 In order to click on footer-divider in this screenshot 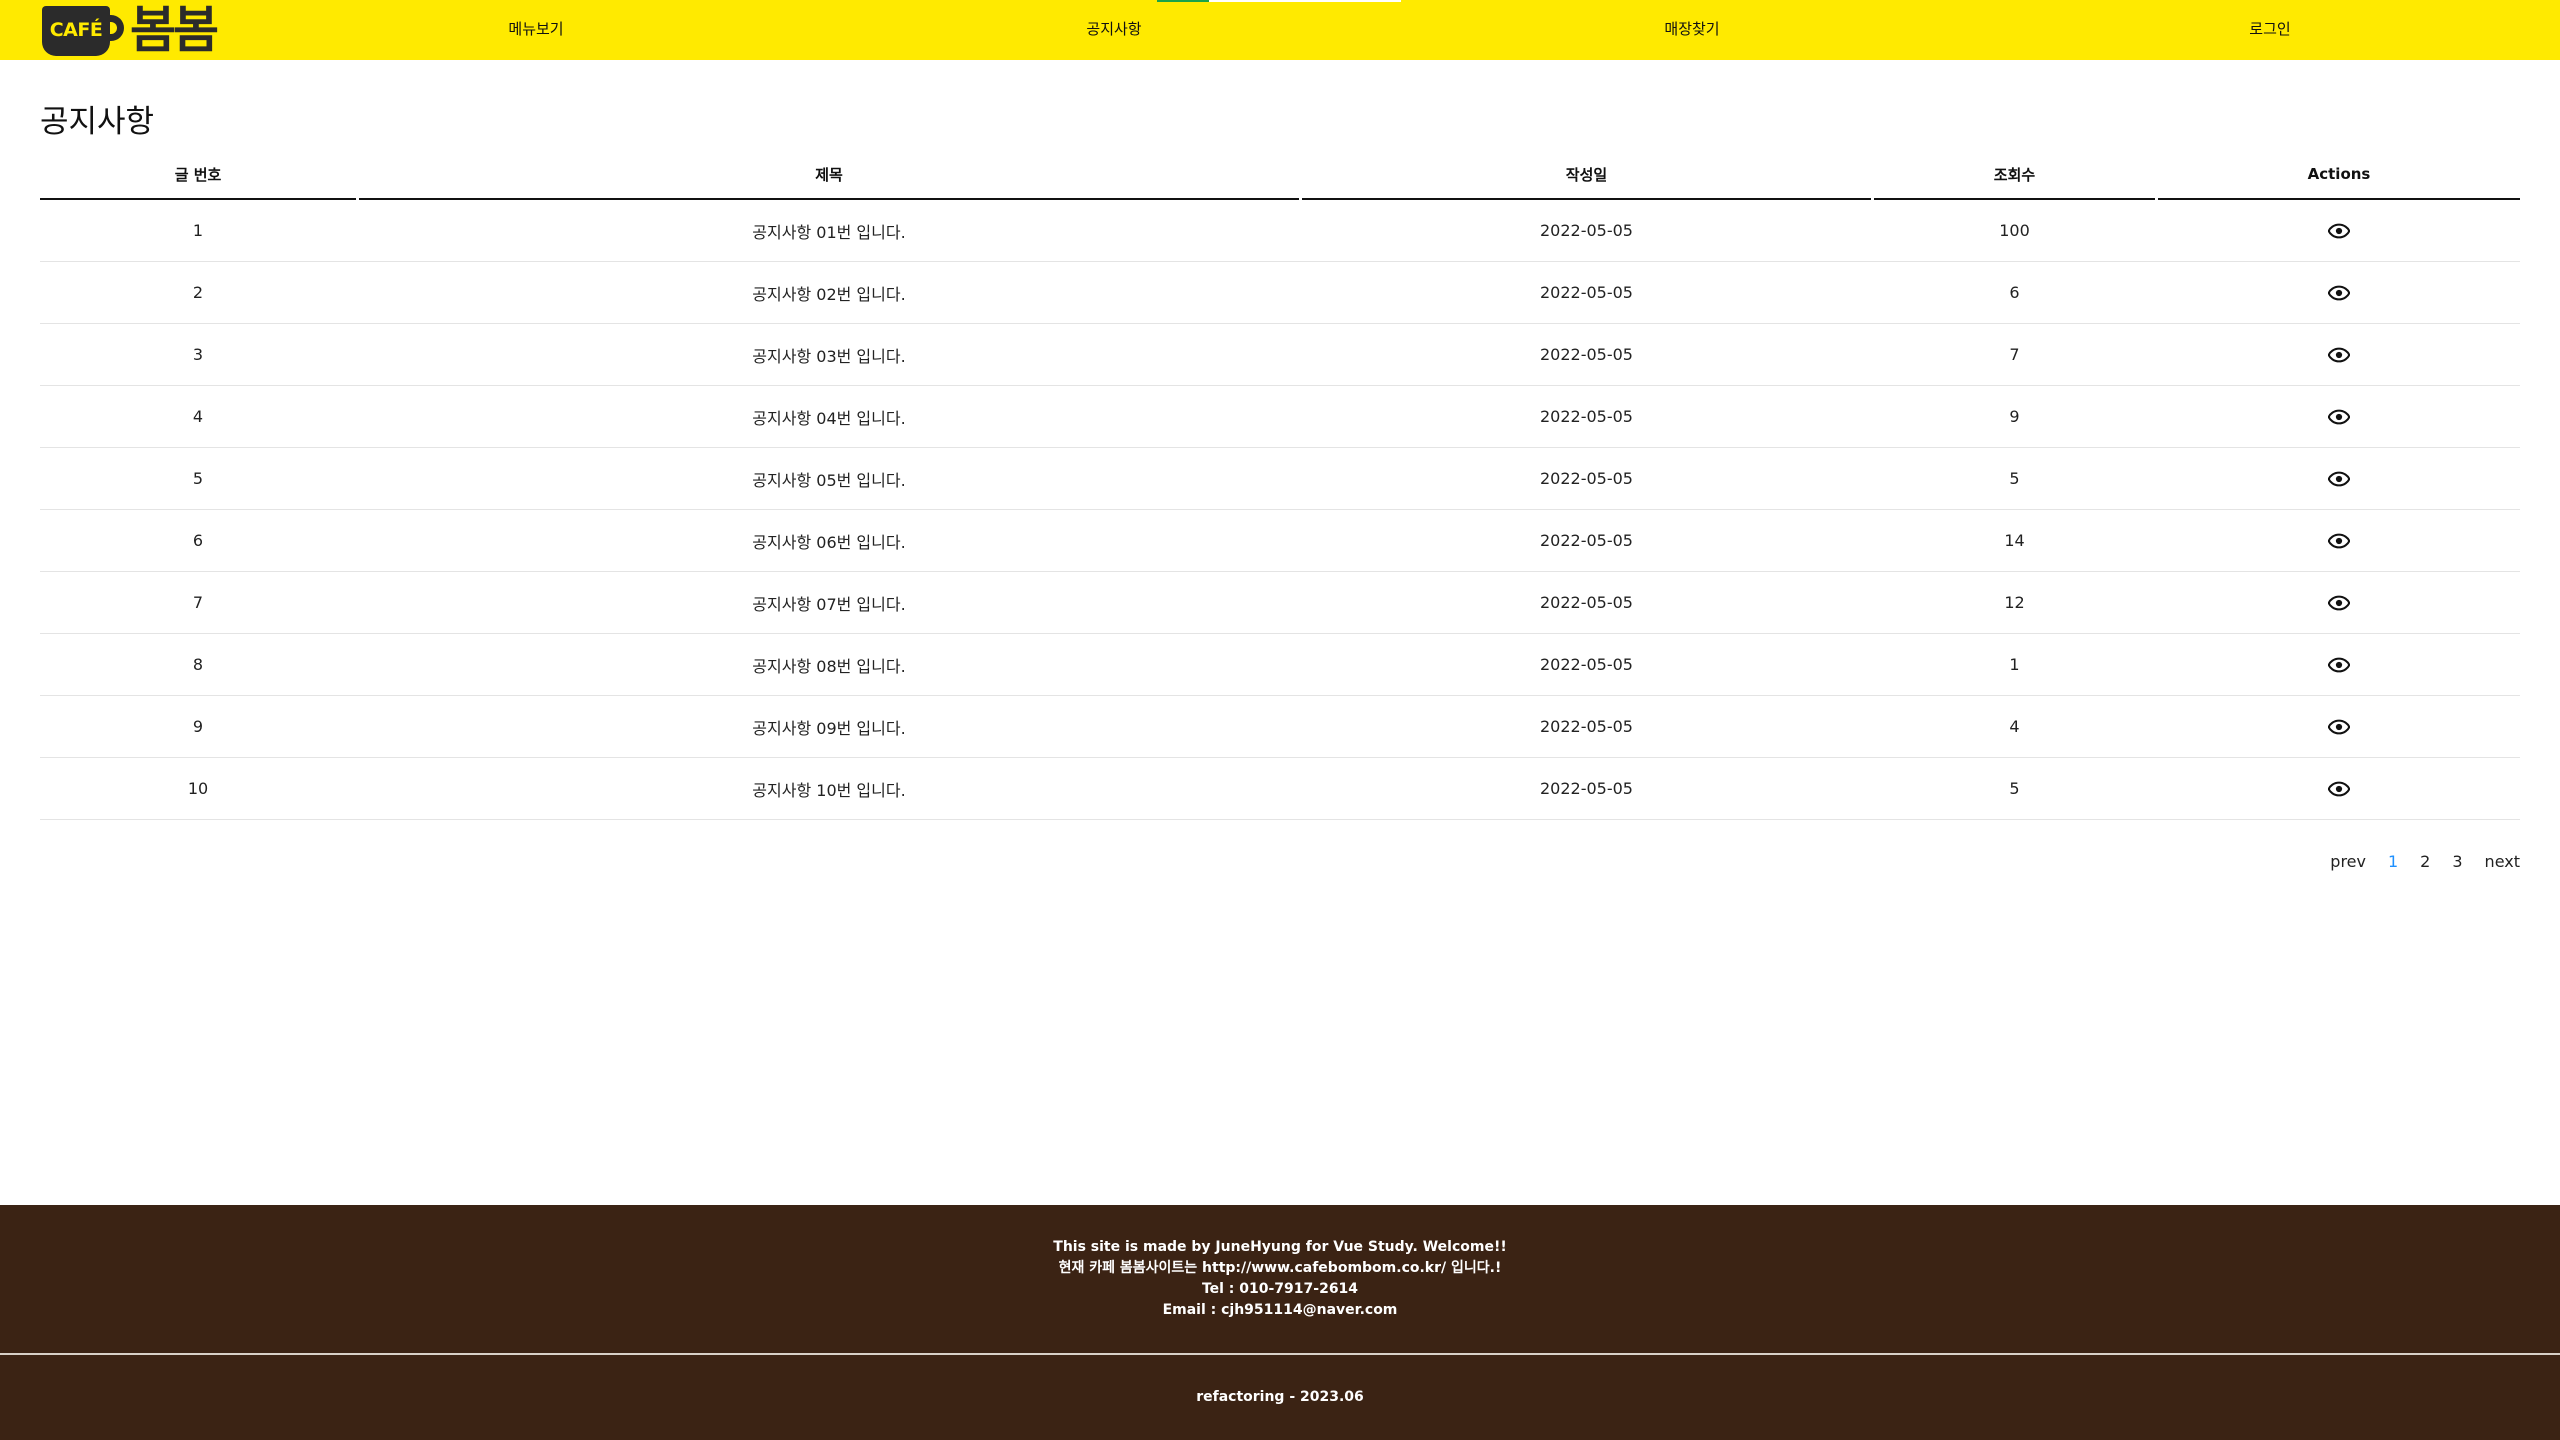, I will do `click(1280, 1354)`.